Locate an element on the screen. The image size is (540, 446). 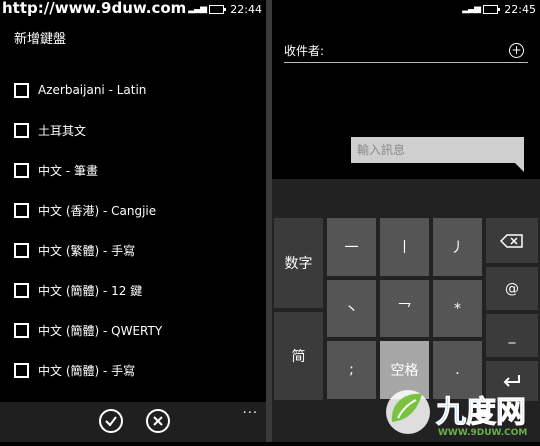
list-item: Azerbaijani - Latin is located at coordinates (80, 90).